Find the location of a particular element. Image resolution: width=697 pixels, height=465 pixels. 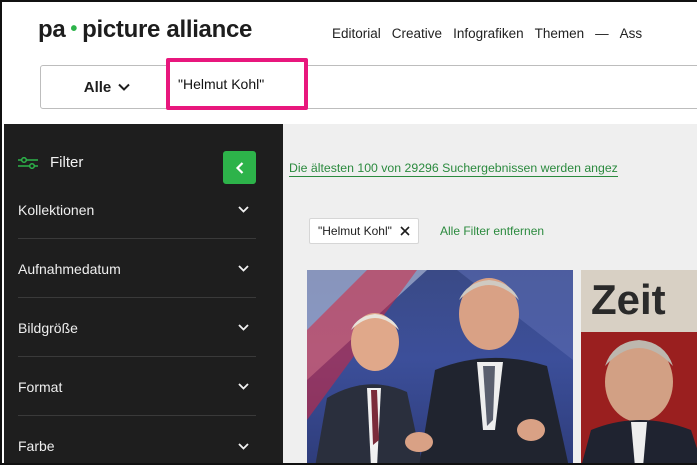

facet-farbe: Farbe is located at coordinates (137, 440).